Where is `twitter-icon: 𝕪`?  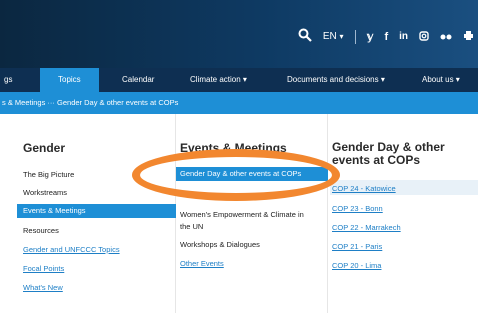 twitter-icon: 𝕪 is located at coordinates (370, 36).